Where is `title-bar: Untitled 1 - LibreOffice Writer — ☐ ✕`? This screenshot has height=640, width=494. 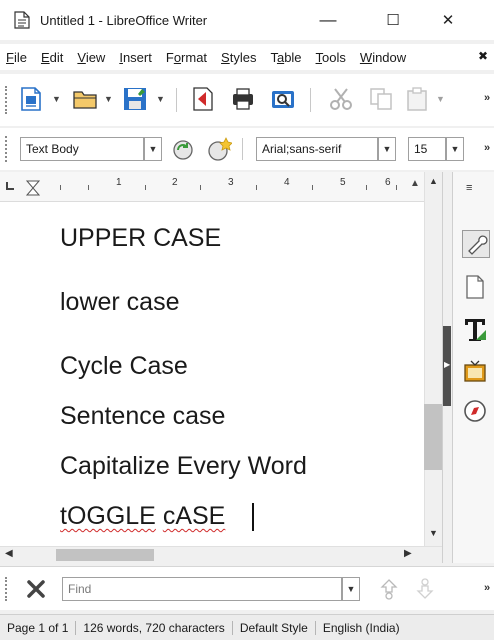 title-bar: Untitled 1 - LibreOffice Writer — ☐ ✕ is located at coordinates (247, 20).